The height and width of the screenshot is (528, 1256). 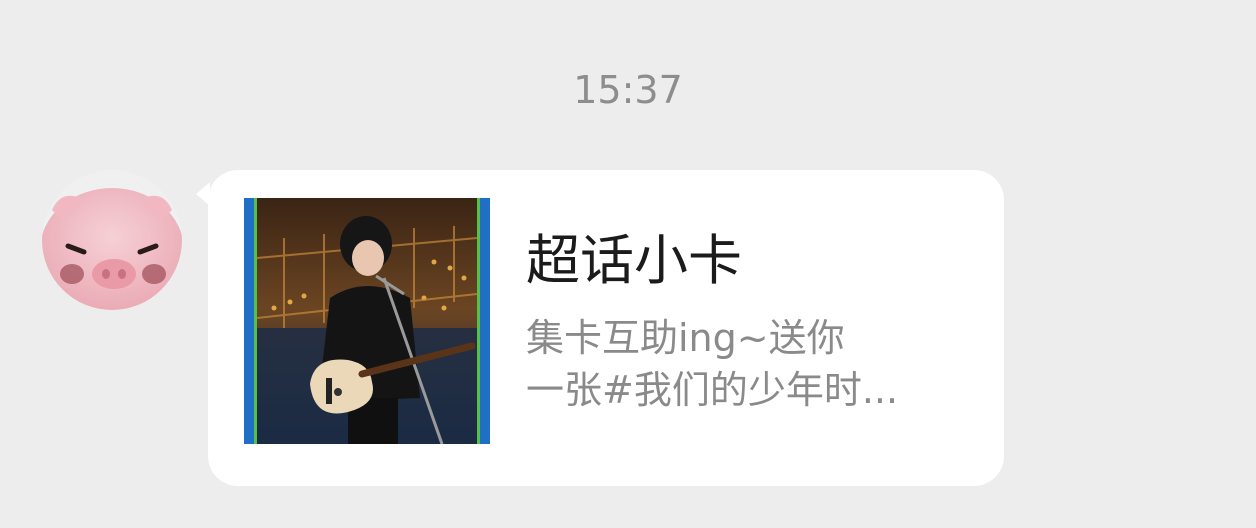 I want to click on sender-avatar, so click(x=112, y=240).